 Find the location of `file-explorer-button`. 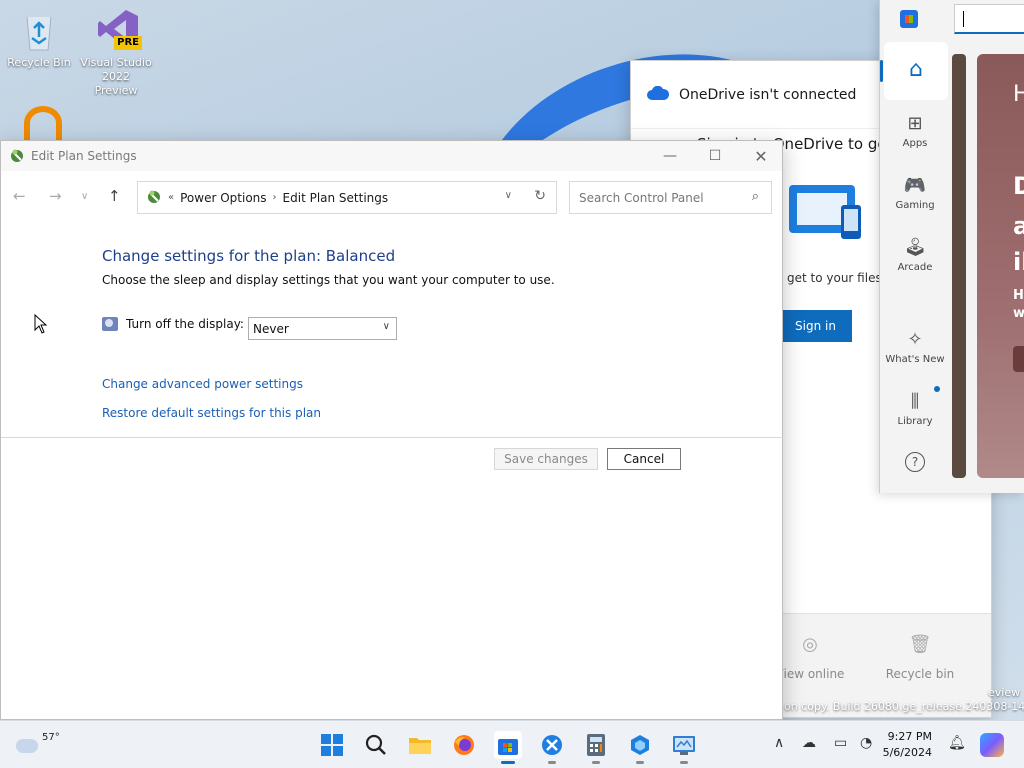

file-explorer-button is located at coordinates (420, 745).